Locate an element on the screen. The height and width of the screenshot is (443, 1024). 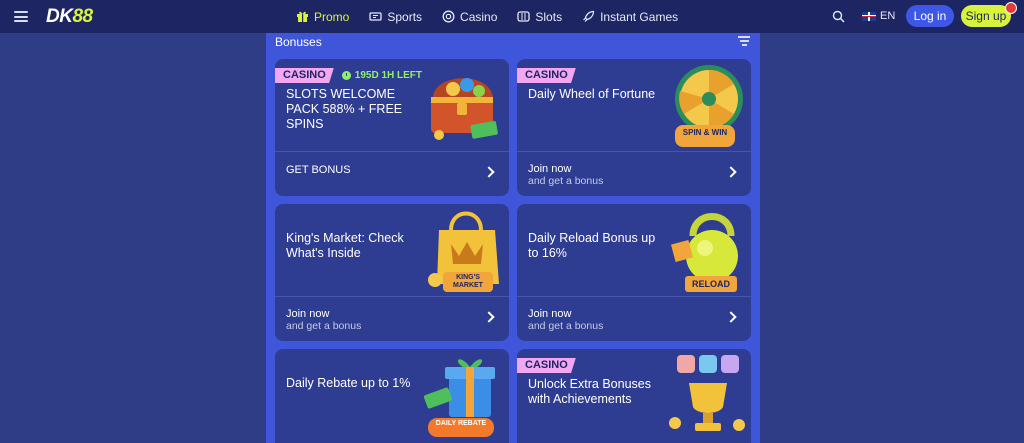
logo: DK88 is located at coordinates (69, 17).